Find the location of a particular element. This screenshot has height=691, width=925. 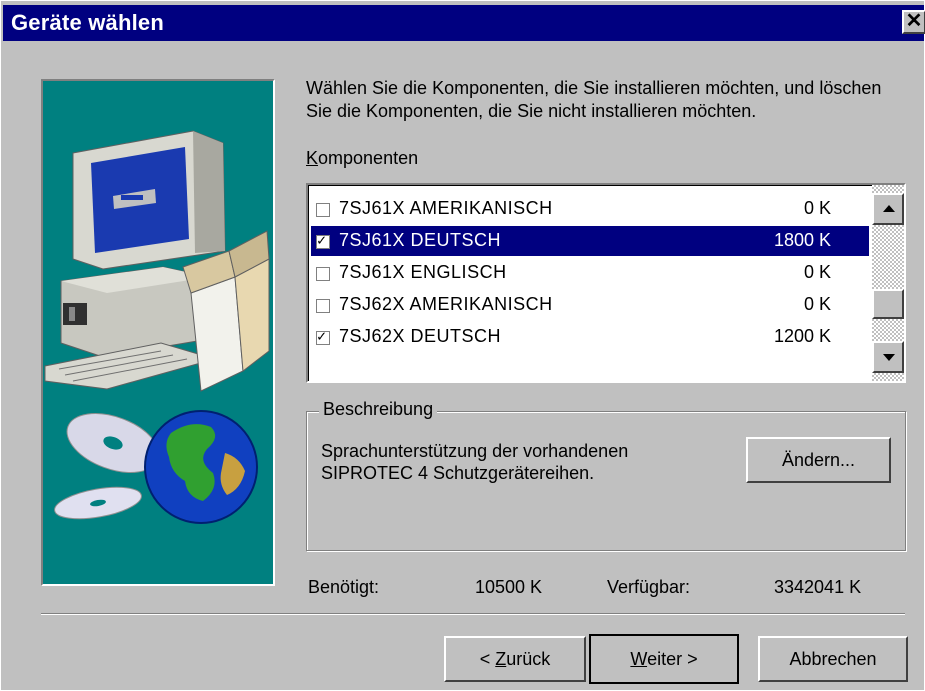

component-size: 1200 K is located at coordinates (802, 336).